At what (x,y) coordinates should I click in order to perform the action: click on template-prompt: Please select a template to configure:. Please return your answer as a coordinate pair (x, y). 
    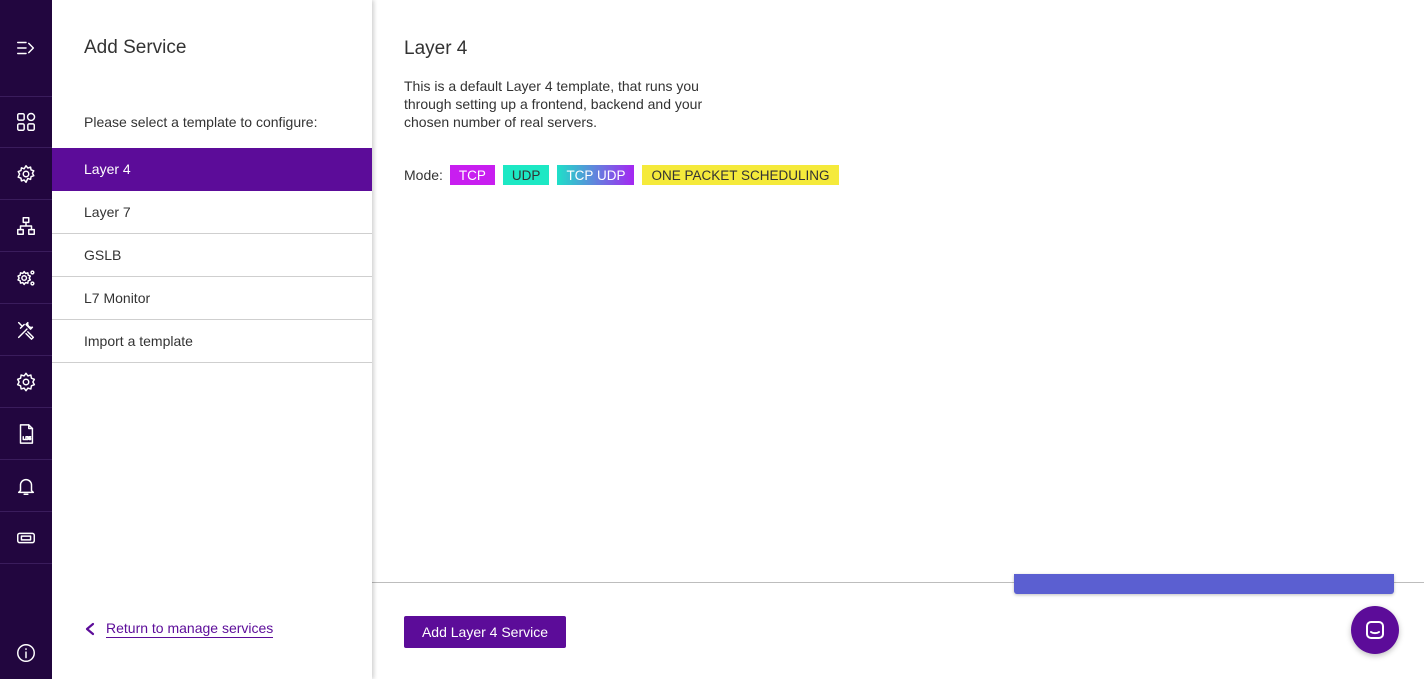
    Looking at the image, I should click on (201, 122).